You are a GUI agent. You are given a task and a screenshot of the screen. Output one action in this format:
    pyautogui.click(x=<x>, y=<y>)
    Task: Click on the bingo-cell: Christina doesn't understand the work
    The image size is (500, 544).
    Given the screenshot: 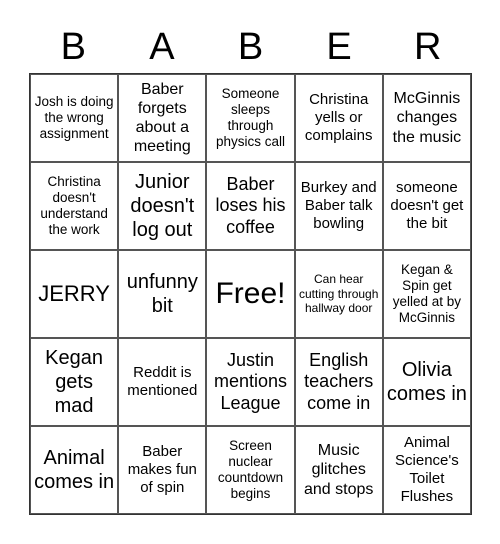 What is the action you would take?
    pyautogui.click(x=74, y=206)
    